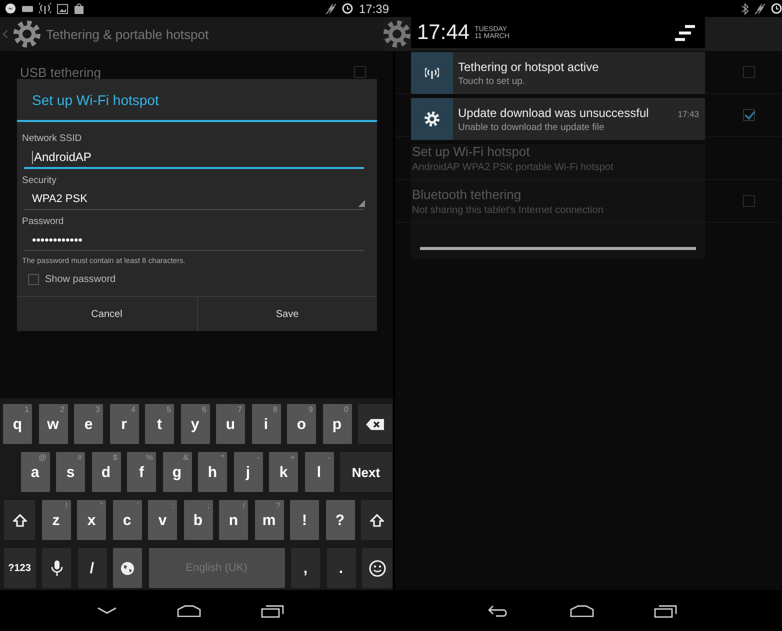  What do you see at coordinates (492, 81) in the screenshot?
I see `notification-text: Touch to set up.` at bounding box center [492, 81].